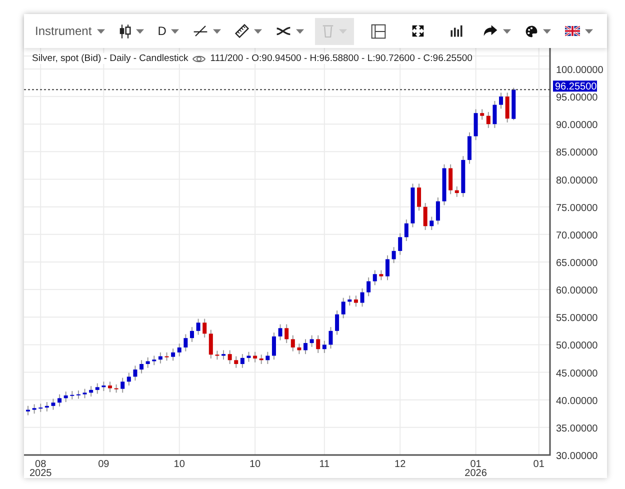  I want to click on y-axis-label: 45.00000, so click(577, 374).